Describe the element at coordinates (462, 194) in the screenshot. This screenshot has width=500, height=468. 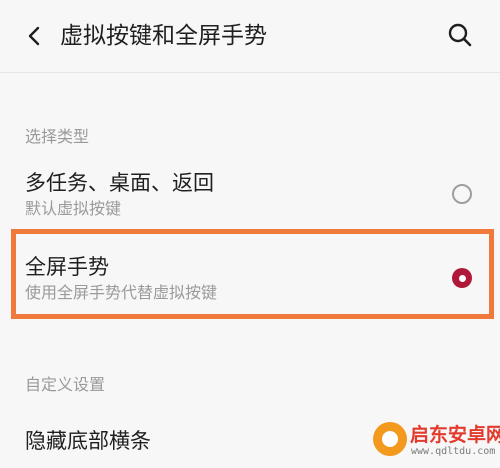
I see `radio-button-unselected` at that location.